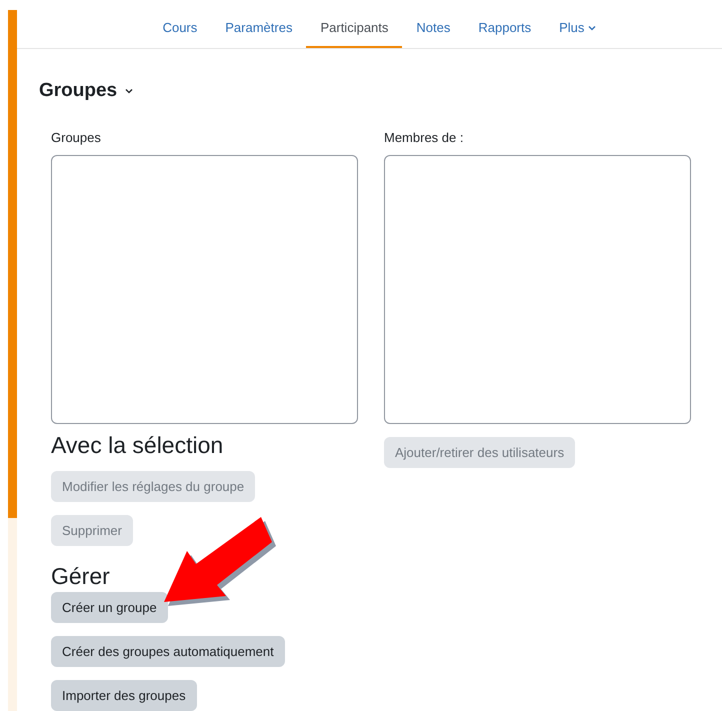  What do you see at coordinates (129, 91) in the screenshot?
I see `chevron-down-icon` at bounding box center [129, 91].